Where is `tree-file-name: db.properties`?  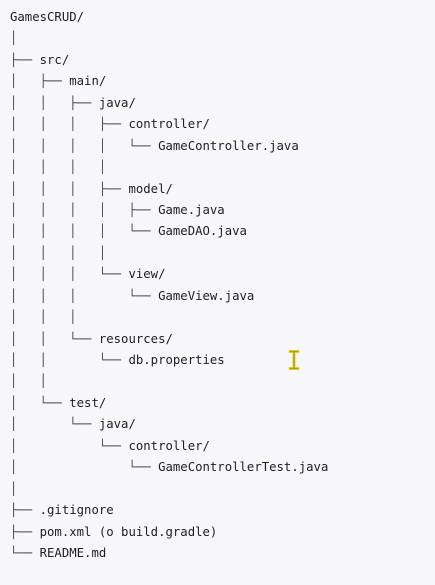
tree-file-name: db.properties is located at coordinates (176, 360).